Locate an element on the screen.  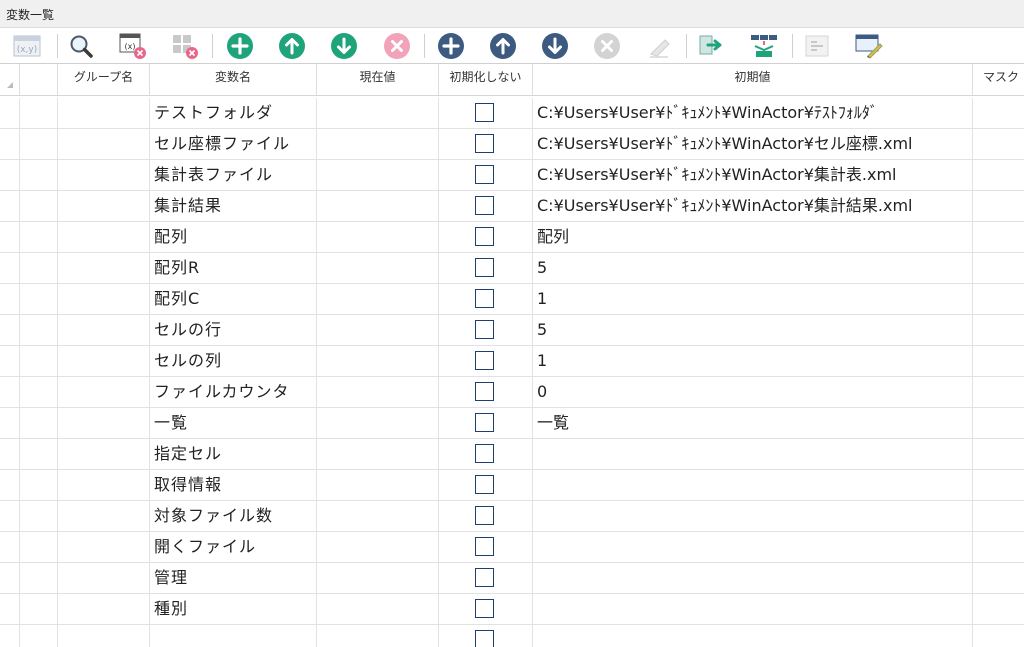
up-green-icon is located at coordinates (292, 46).